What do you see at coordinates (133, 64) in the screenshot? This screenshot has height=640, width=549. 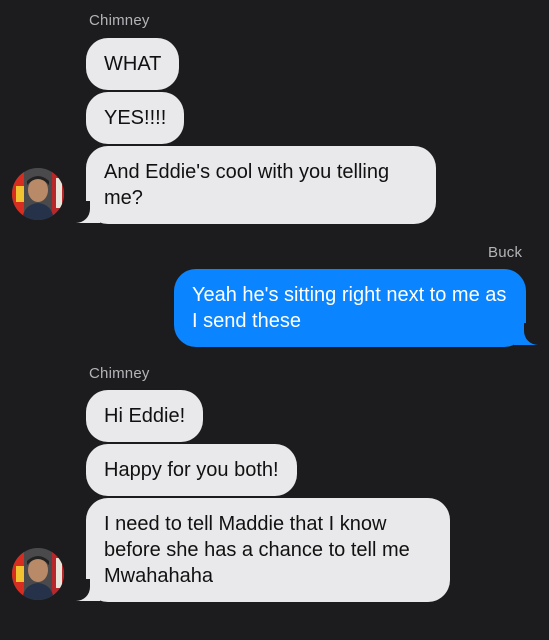 I see `message-bubble-incoming: WHAT` at bounding box center [133, 64].